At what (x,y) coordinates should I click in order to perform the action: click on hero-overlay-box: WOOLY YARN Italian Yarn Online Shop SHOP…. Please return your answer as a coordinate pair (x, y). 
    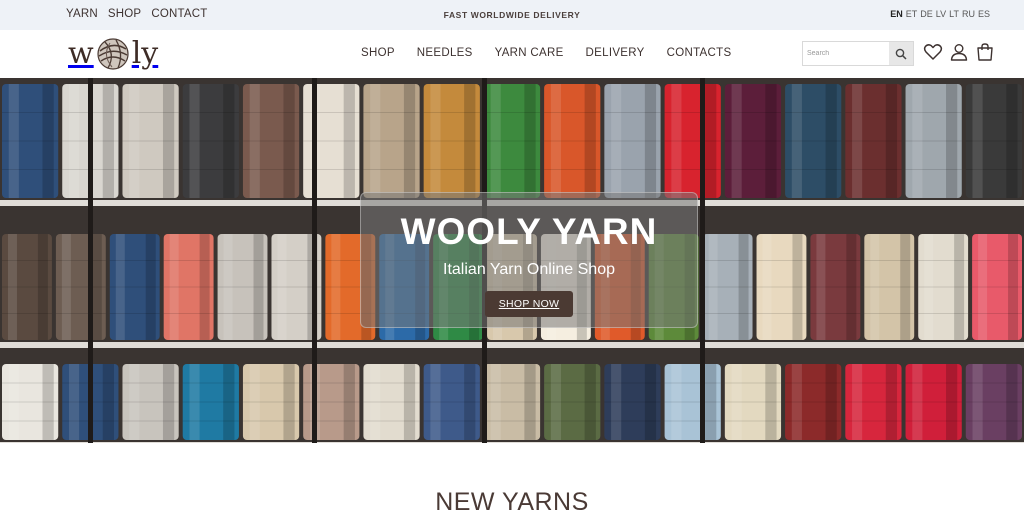
    Looking at the image, I should click on (529, 260).